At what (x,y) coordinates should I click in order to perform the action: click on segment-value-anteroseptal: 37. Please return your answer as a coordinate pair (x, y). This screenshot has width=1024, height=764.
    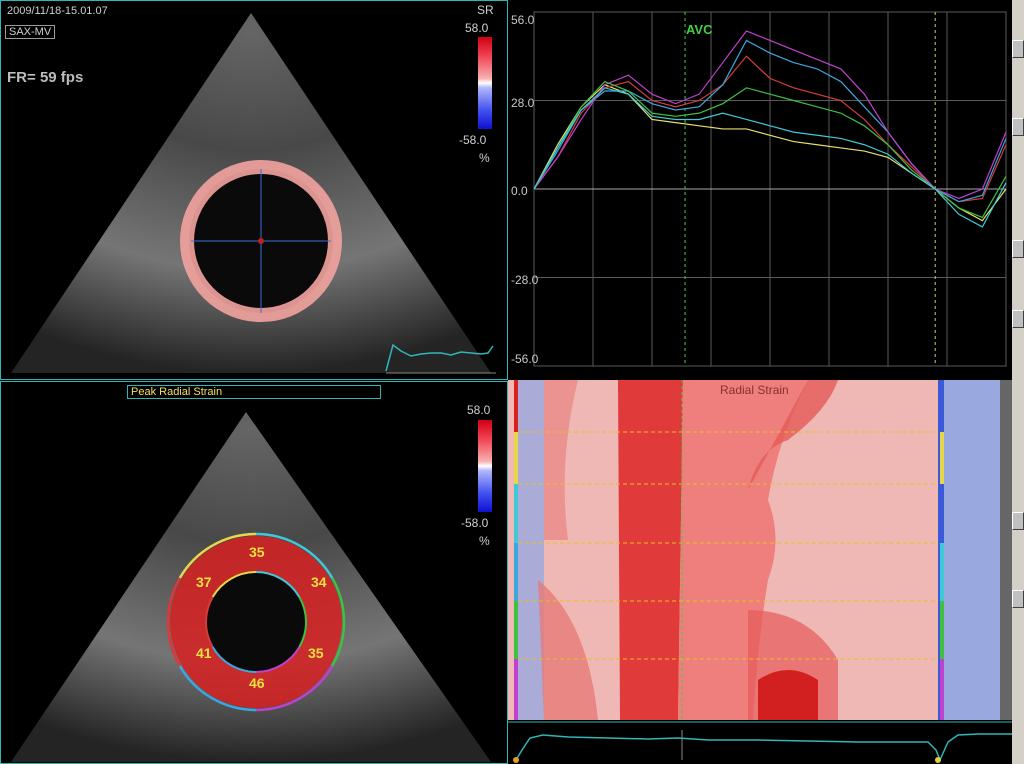
    Looking at the image, I should click on (204, 582).